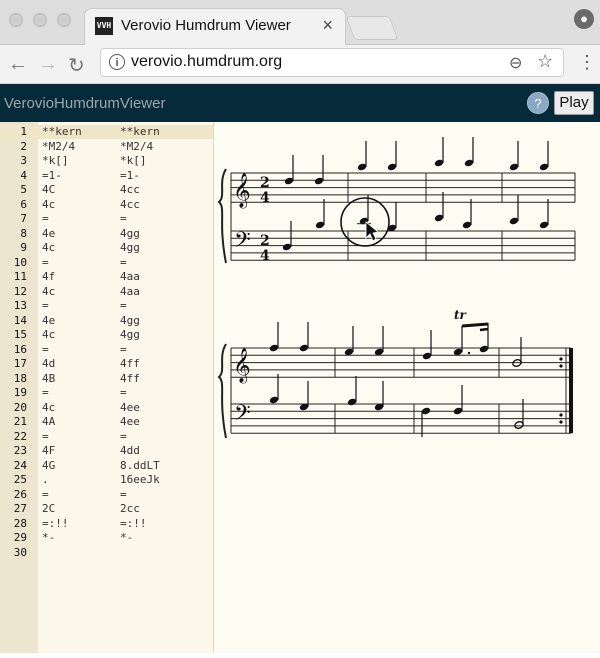 This screenshot has width=600, height=658. What do you see at coordinates (48, 422) in the screenshot?
I see `spine-1-token: 4A` at bounding box center [48, 422].